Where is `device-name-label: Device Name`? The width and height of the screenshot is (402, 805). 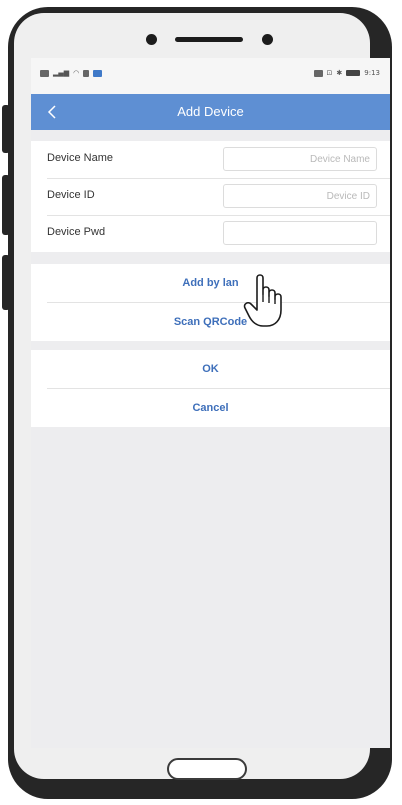
device-name-label: Device Name is located at coordinates (80, 158).